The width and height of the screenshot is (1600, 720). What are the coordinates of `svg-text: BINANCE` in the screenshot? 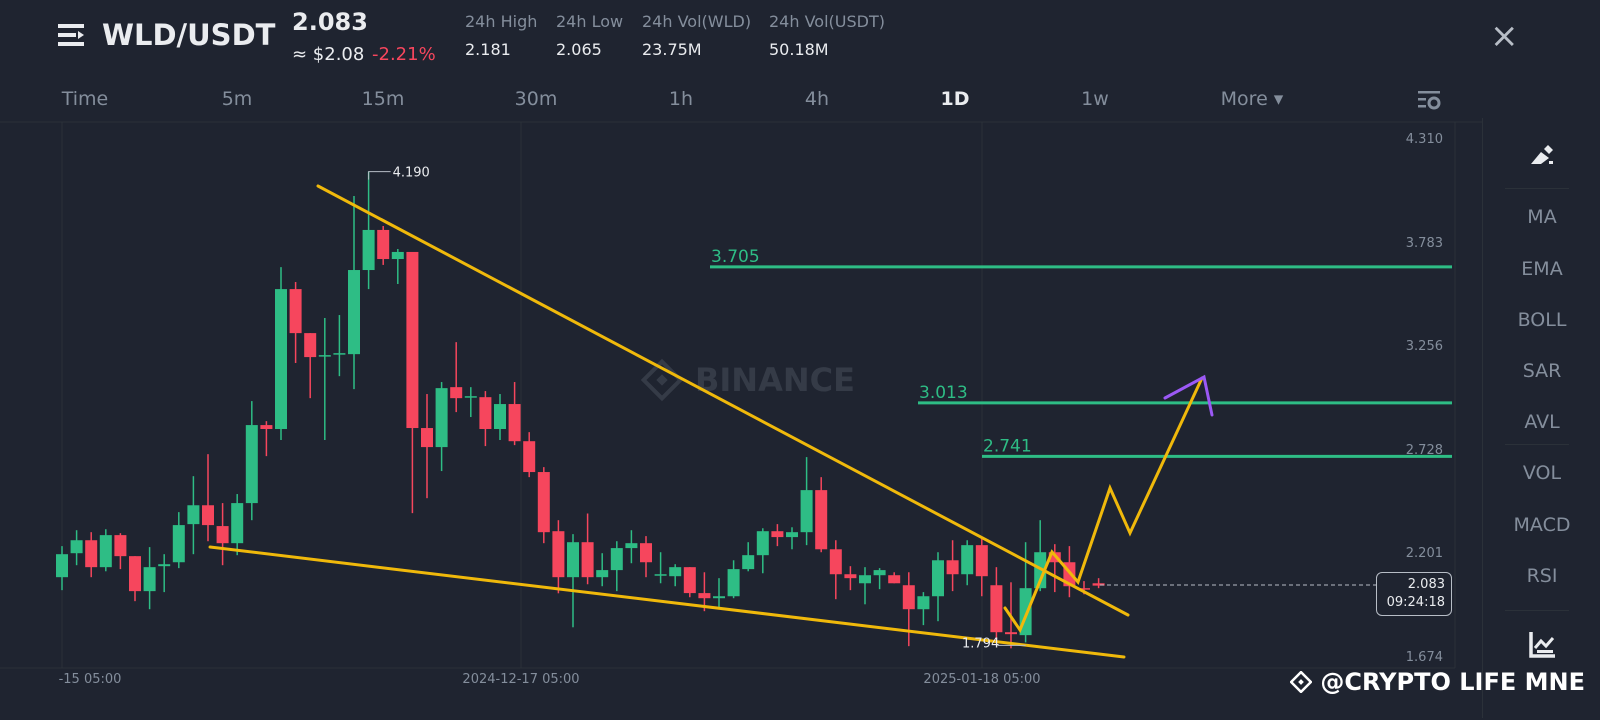 It's located at (775, 380).